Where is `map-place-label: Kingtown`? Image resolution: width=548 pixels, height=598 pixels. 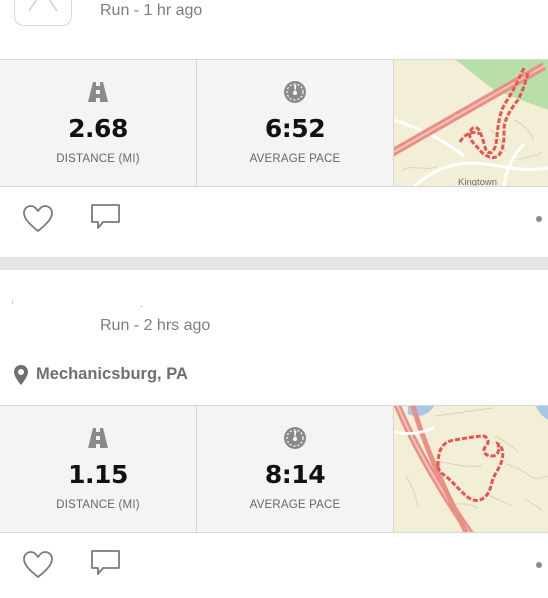 map-place-label: Kingtown is located at coordinates (478, 181).